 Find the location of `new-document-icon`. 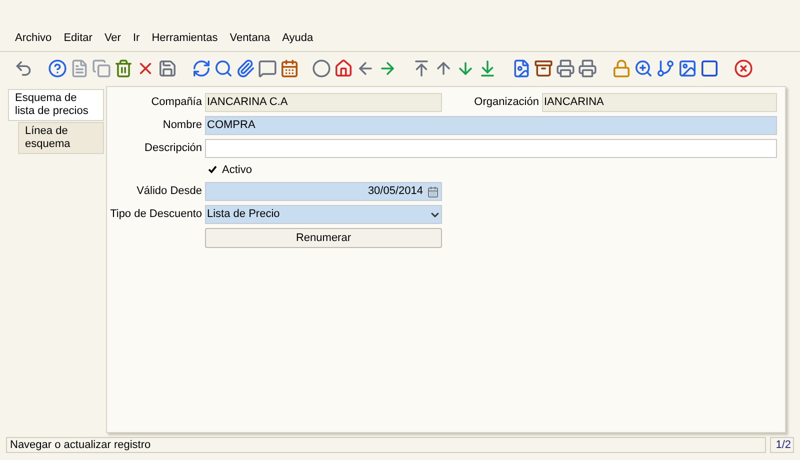

new-document-icon is located at coordinates (79, 68).